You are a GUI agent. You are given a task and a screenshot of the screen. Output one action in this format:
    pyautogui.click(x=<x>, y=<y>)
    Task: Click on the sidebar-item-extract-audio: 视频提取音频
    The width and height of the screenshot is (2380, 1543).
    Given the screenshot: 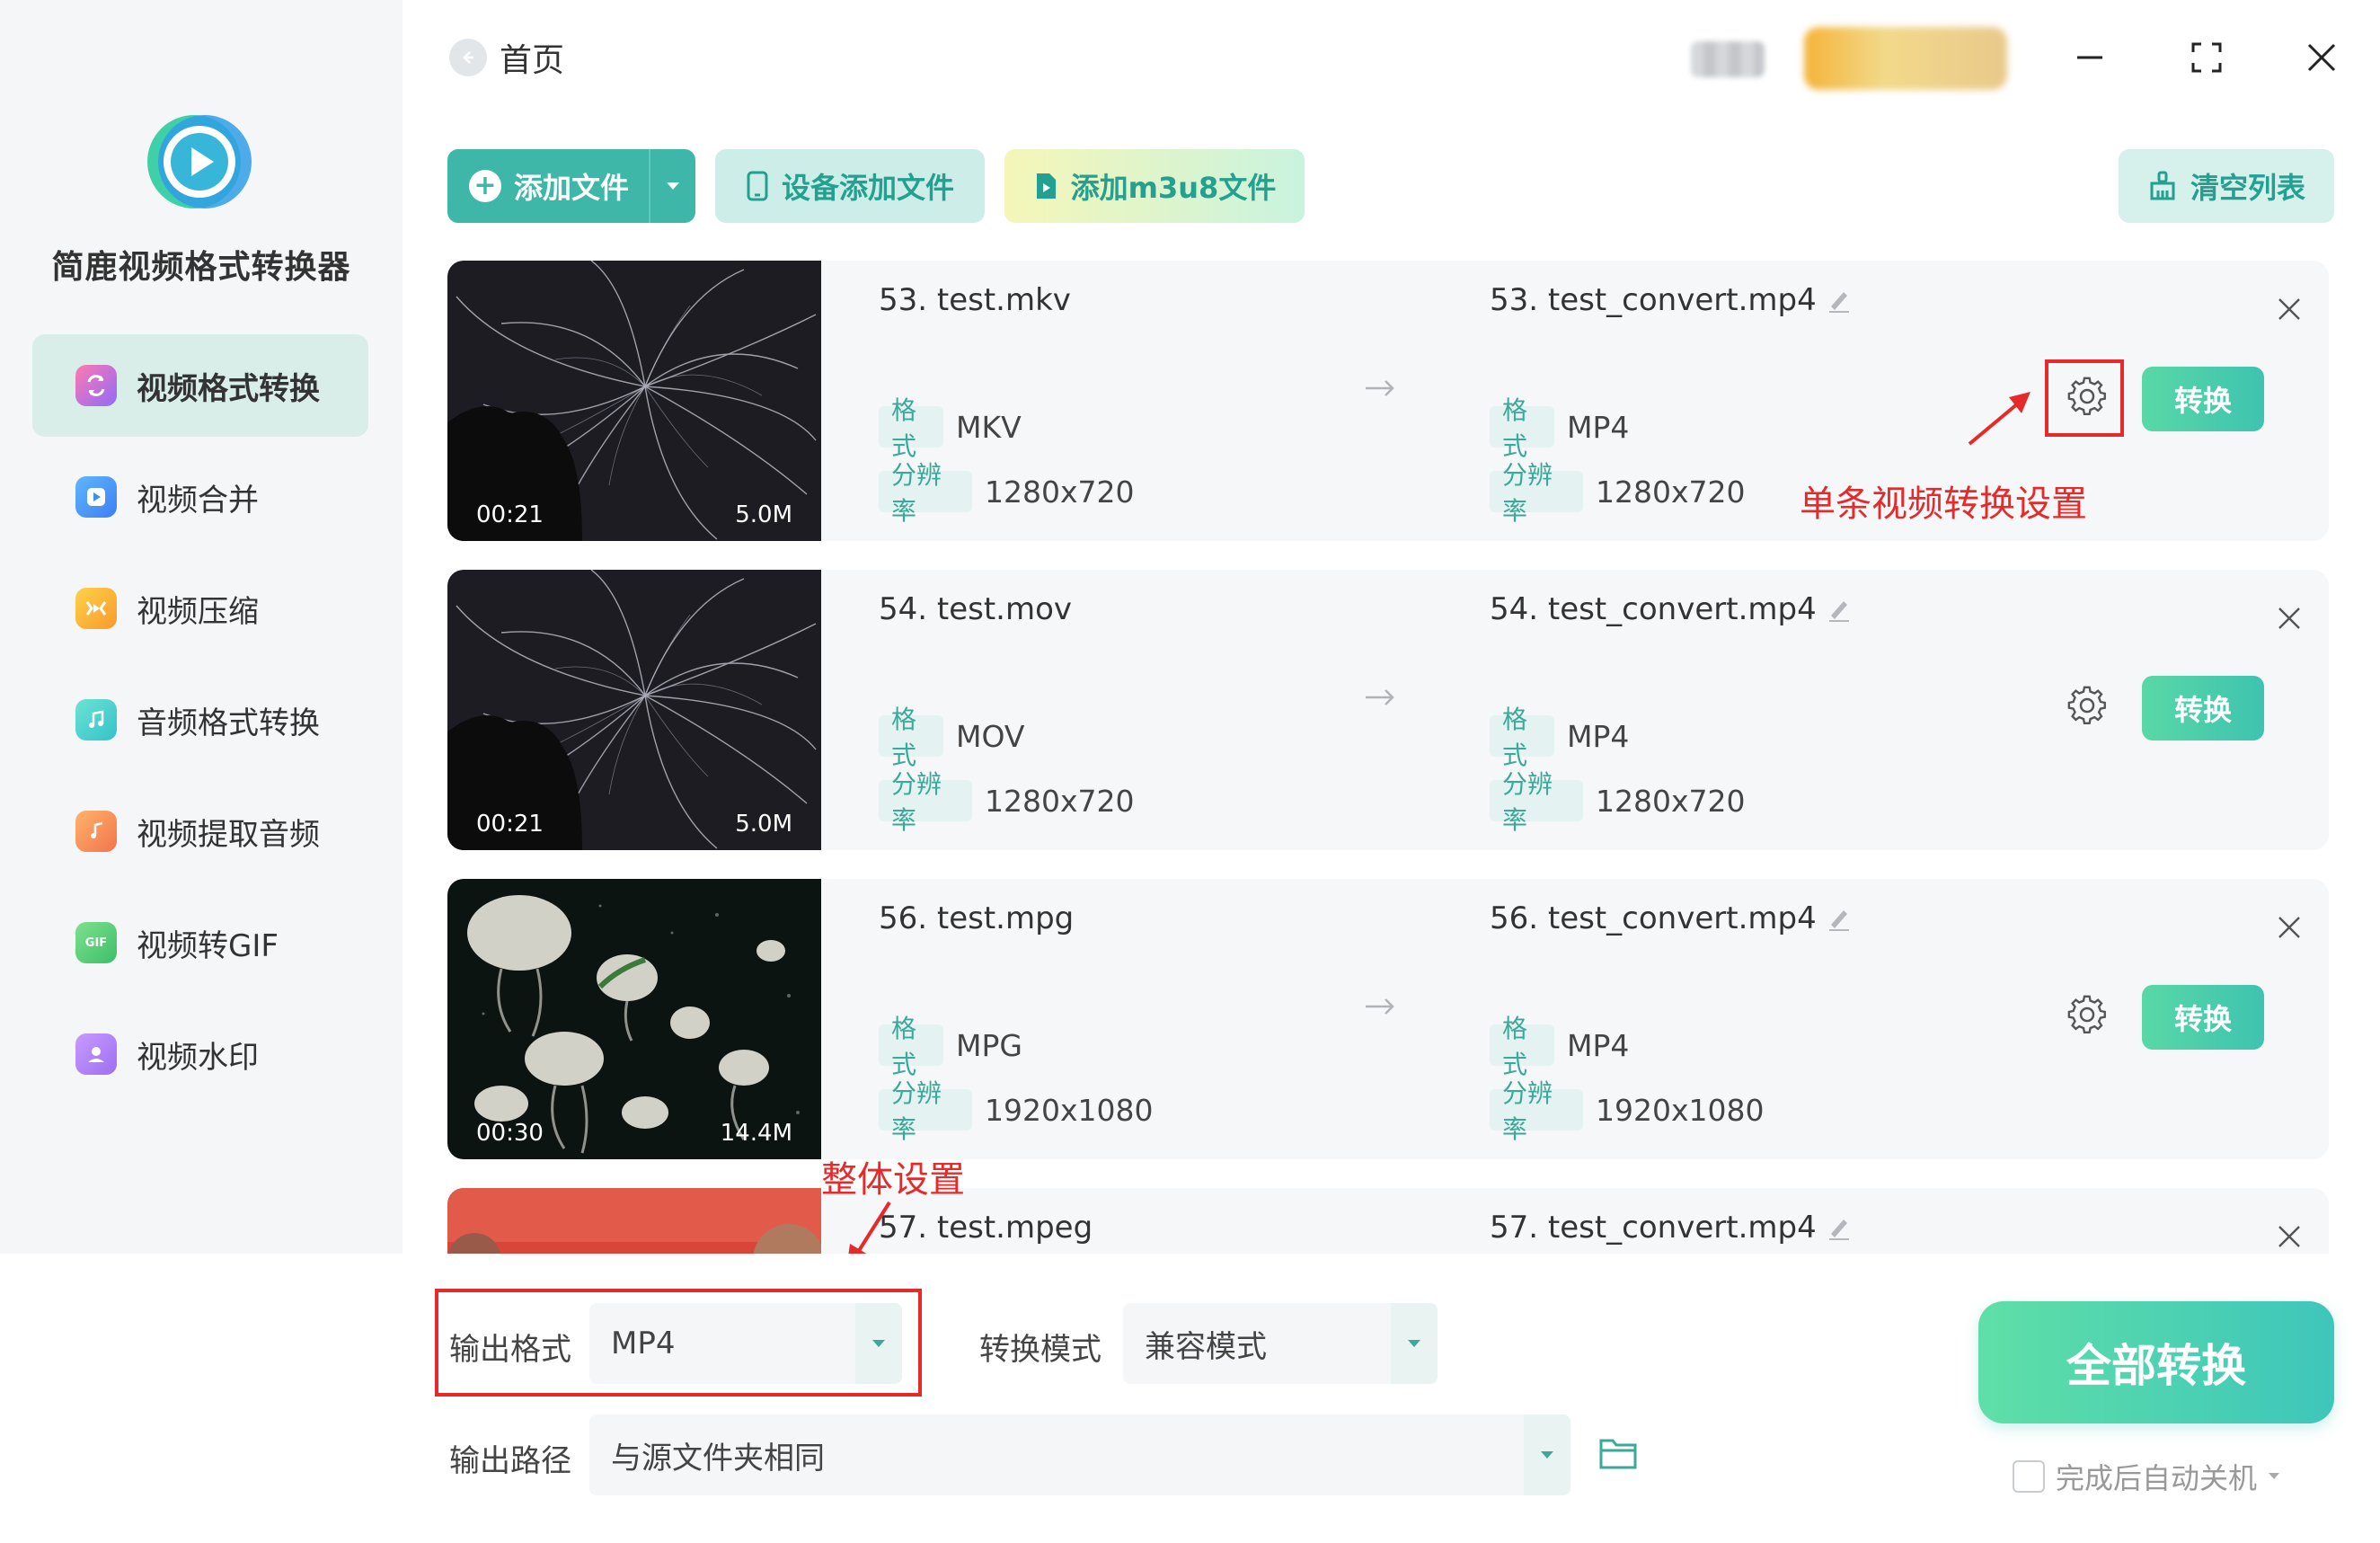 What is the action you would take?
    pyautogui.click(x=200, y=831)
    